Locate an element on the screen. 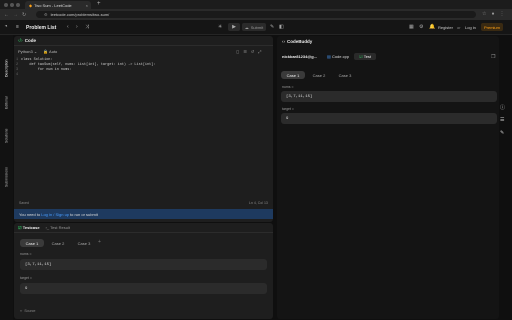 The height and width of the screenshot is (320, 512). tab-test-result-label: Test Result is located at coordinates (60, 227).